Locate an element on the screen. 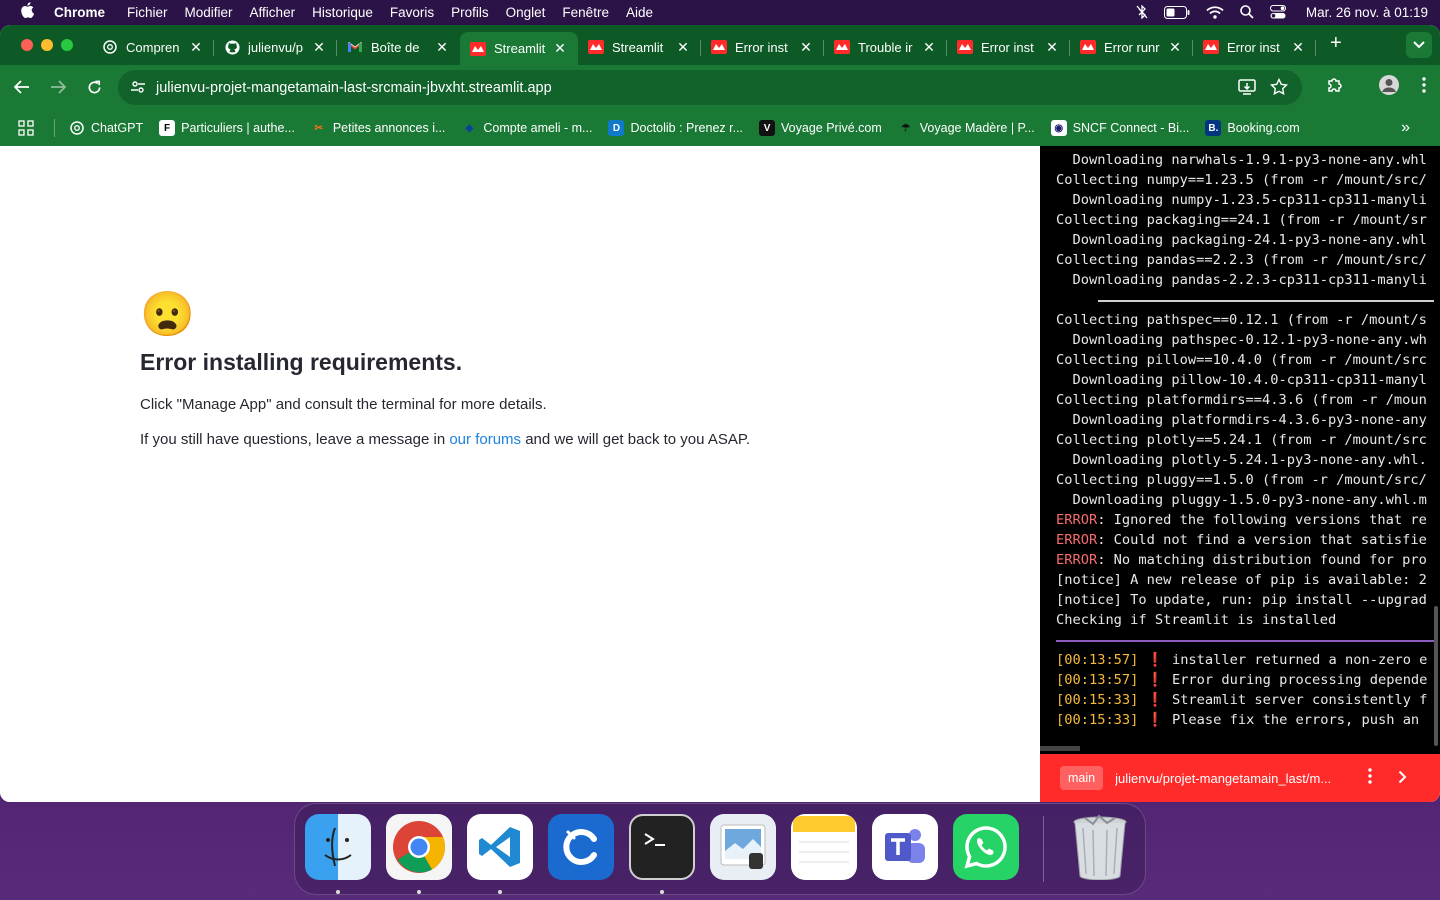  menu-favoris: Favoris is located at coordinates (412, 12).